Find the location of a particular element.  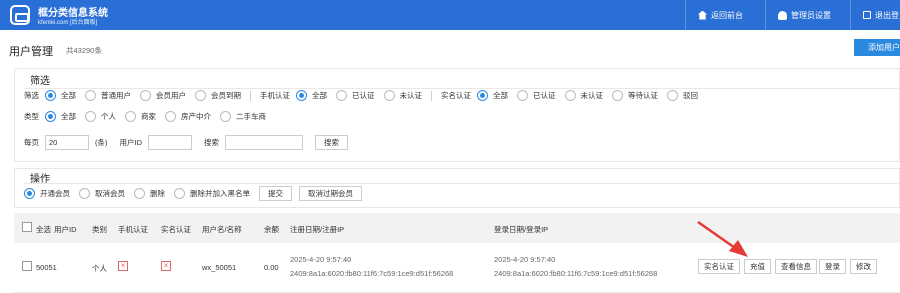

header-username: 用户名/名称 is located at coordinates (222, 229).